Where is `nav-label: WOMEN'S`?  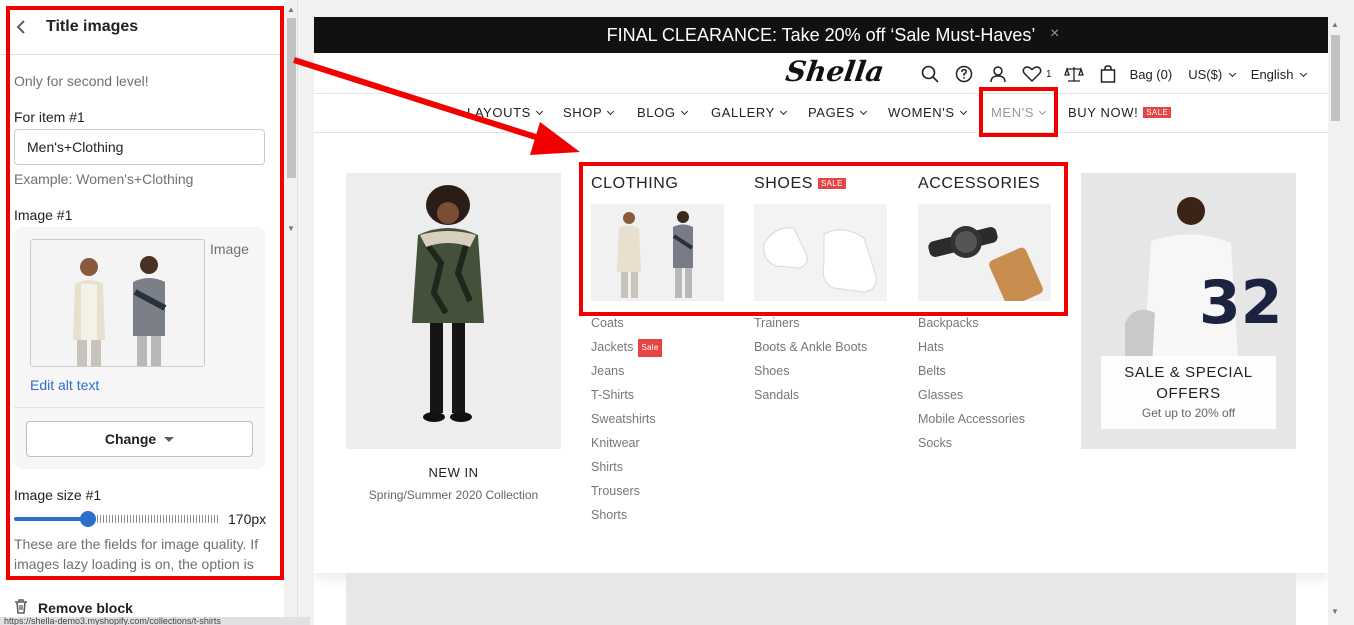
nav-label: WOMEN'S is located at coordinates (921, 112).